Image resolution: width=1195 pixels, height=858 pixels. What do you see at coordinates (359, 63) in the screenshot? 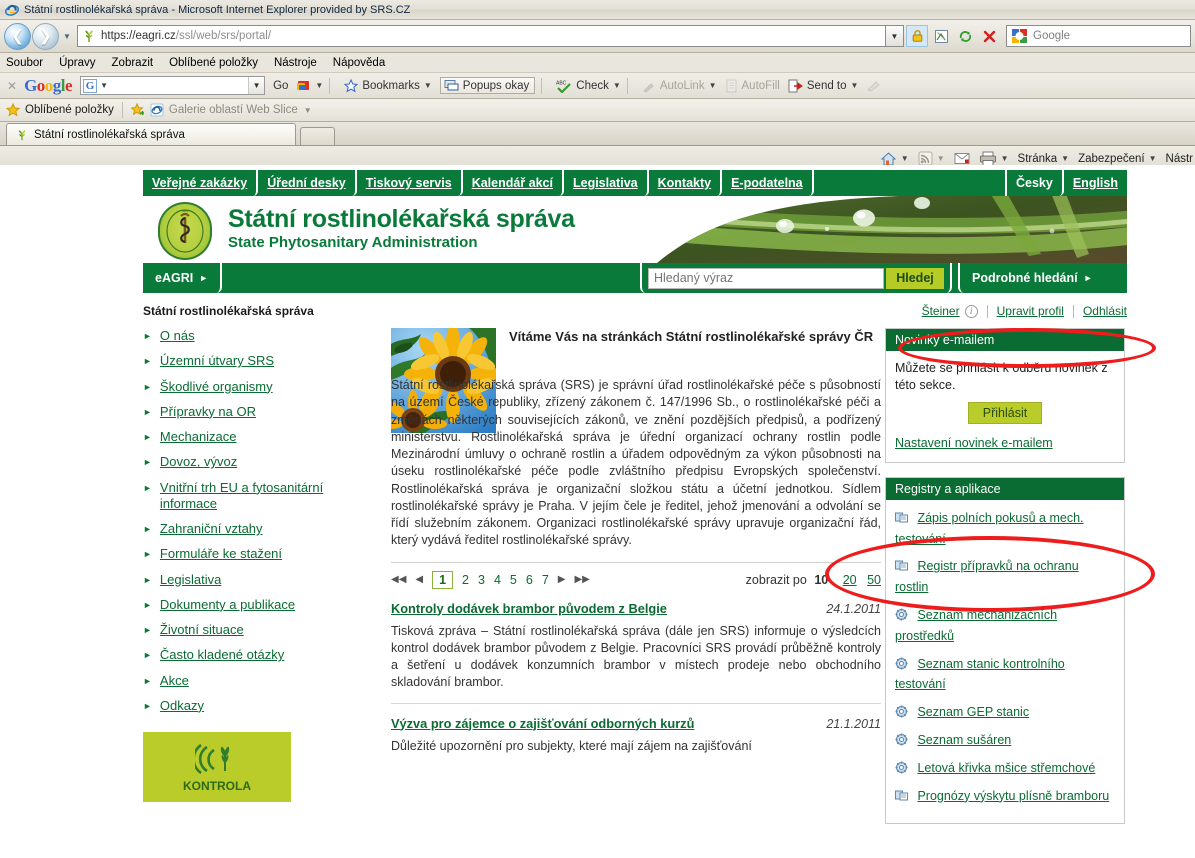
I see `menu-item-napoveda: Nápověda` at bounding box center [359, 63].